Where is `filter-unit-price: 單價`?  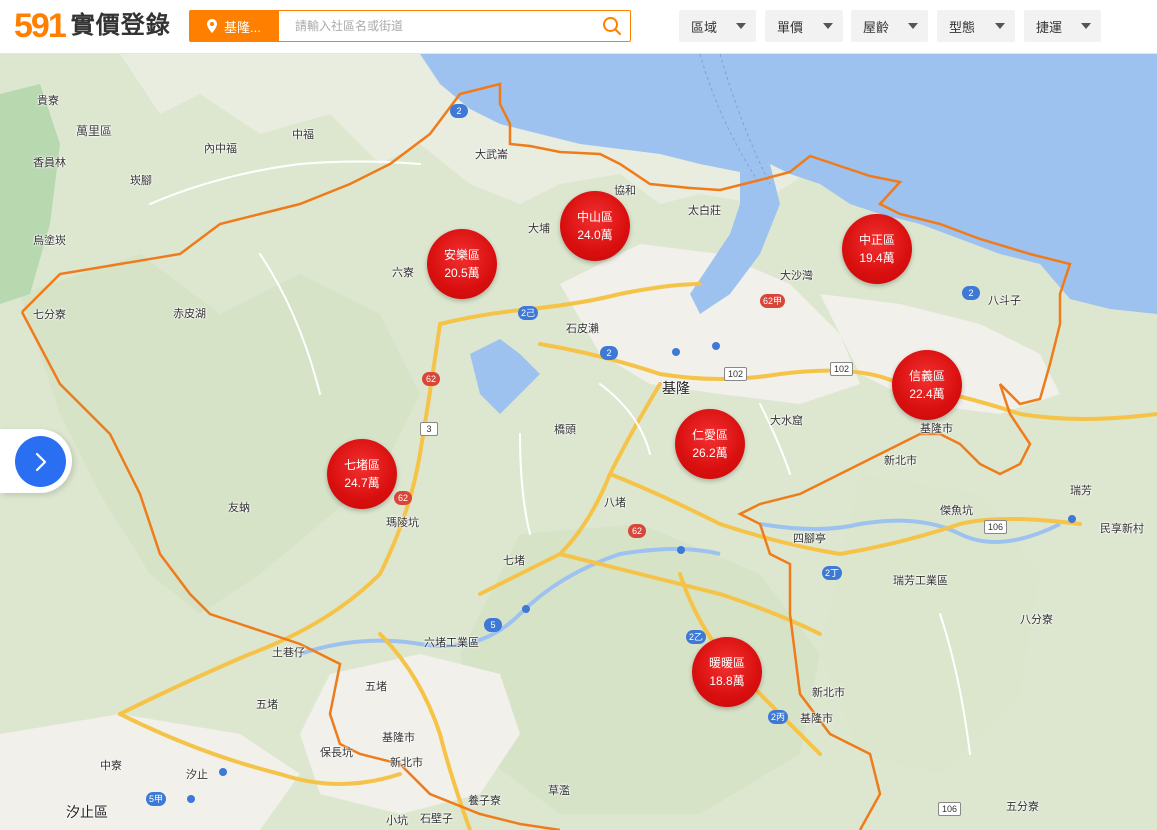
filter-unit-price: 單價 is located at coordinates (804, 26).